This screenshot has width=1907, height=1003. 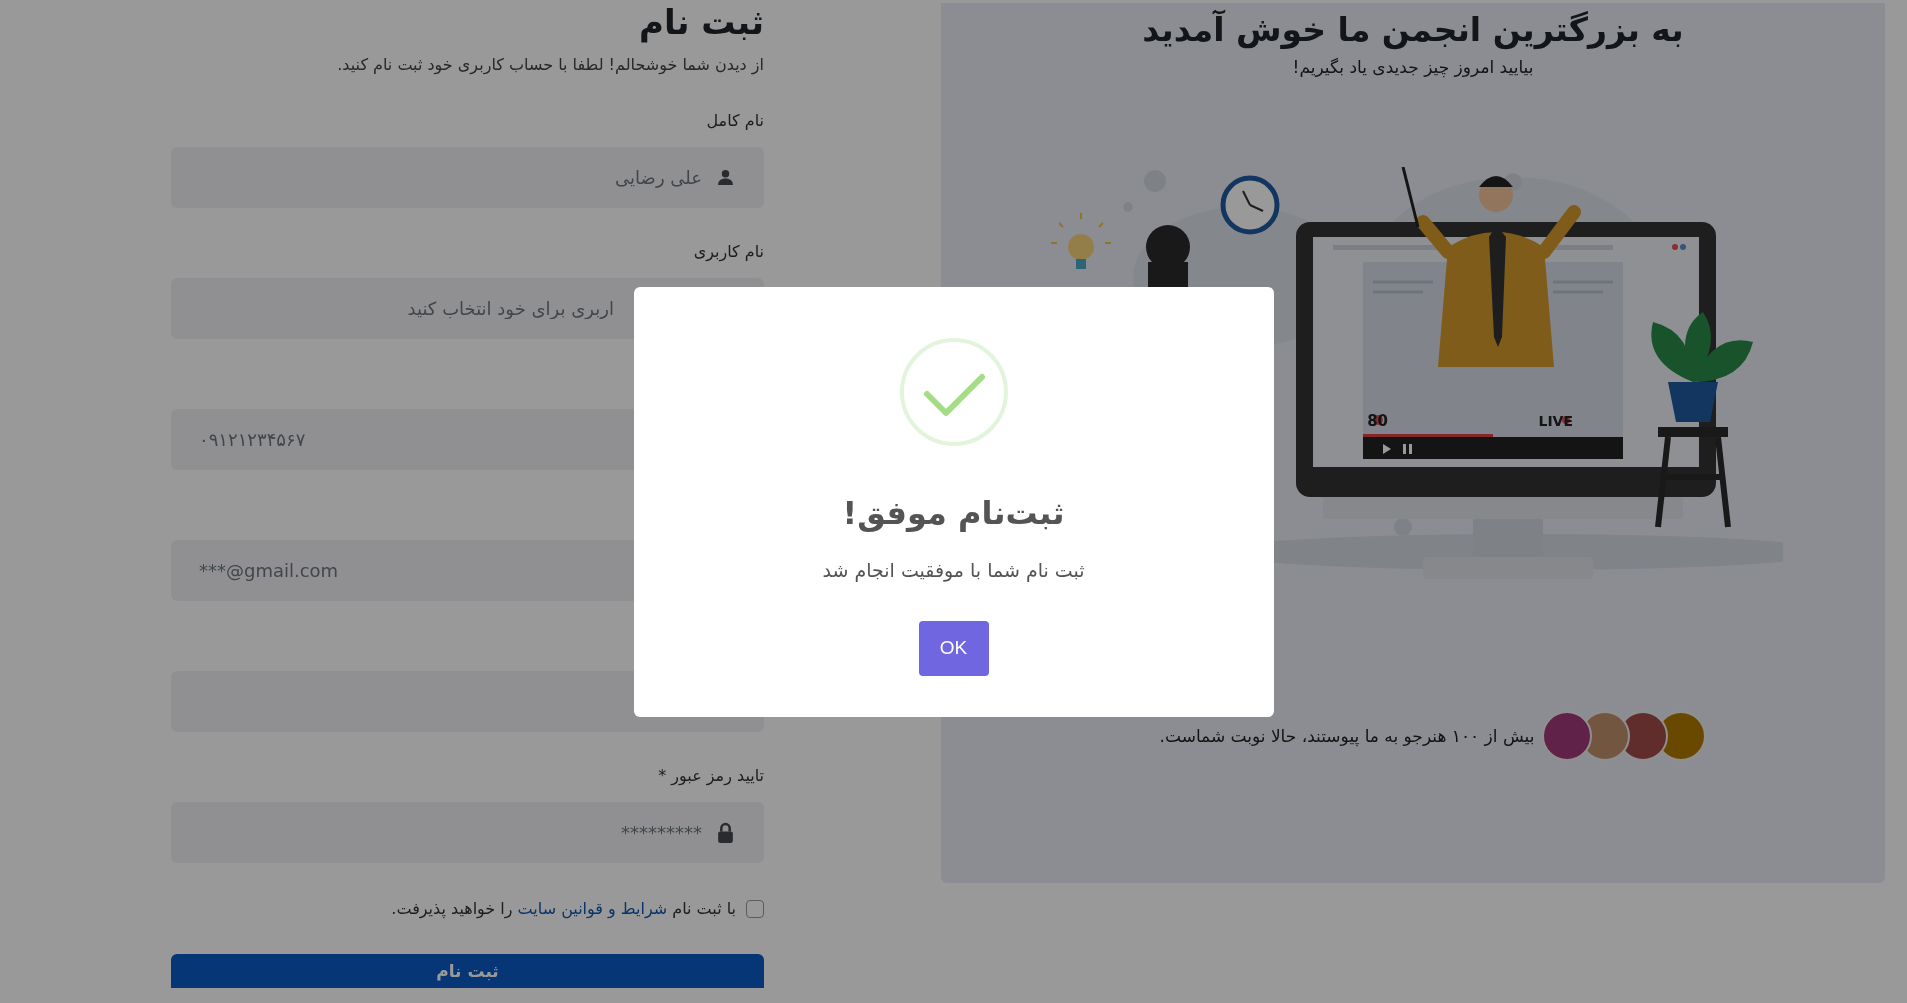 What do you see at coordinates (755, 908) in the screenshot?
I see `terms-checkbox` at bounding box center [755, 908].